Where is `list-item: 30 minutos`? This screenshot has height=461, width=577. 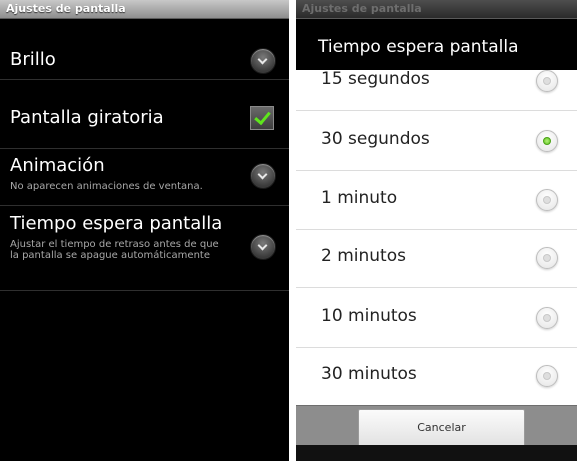 list-item: 30 minutos is located at coordinates (436, 375).